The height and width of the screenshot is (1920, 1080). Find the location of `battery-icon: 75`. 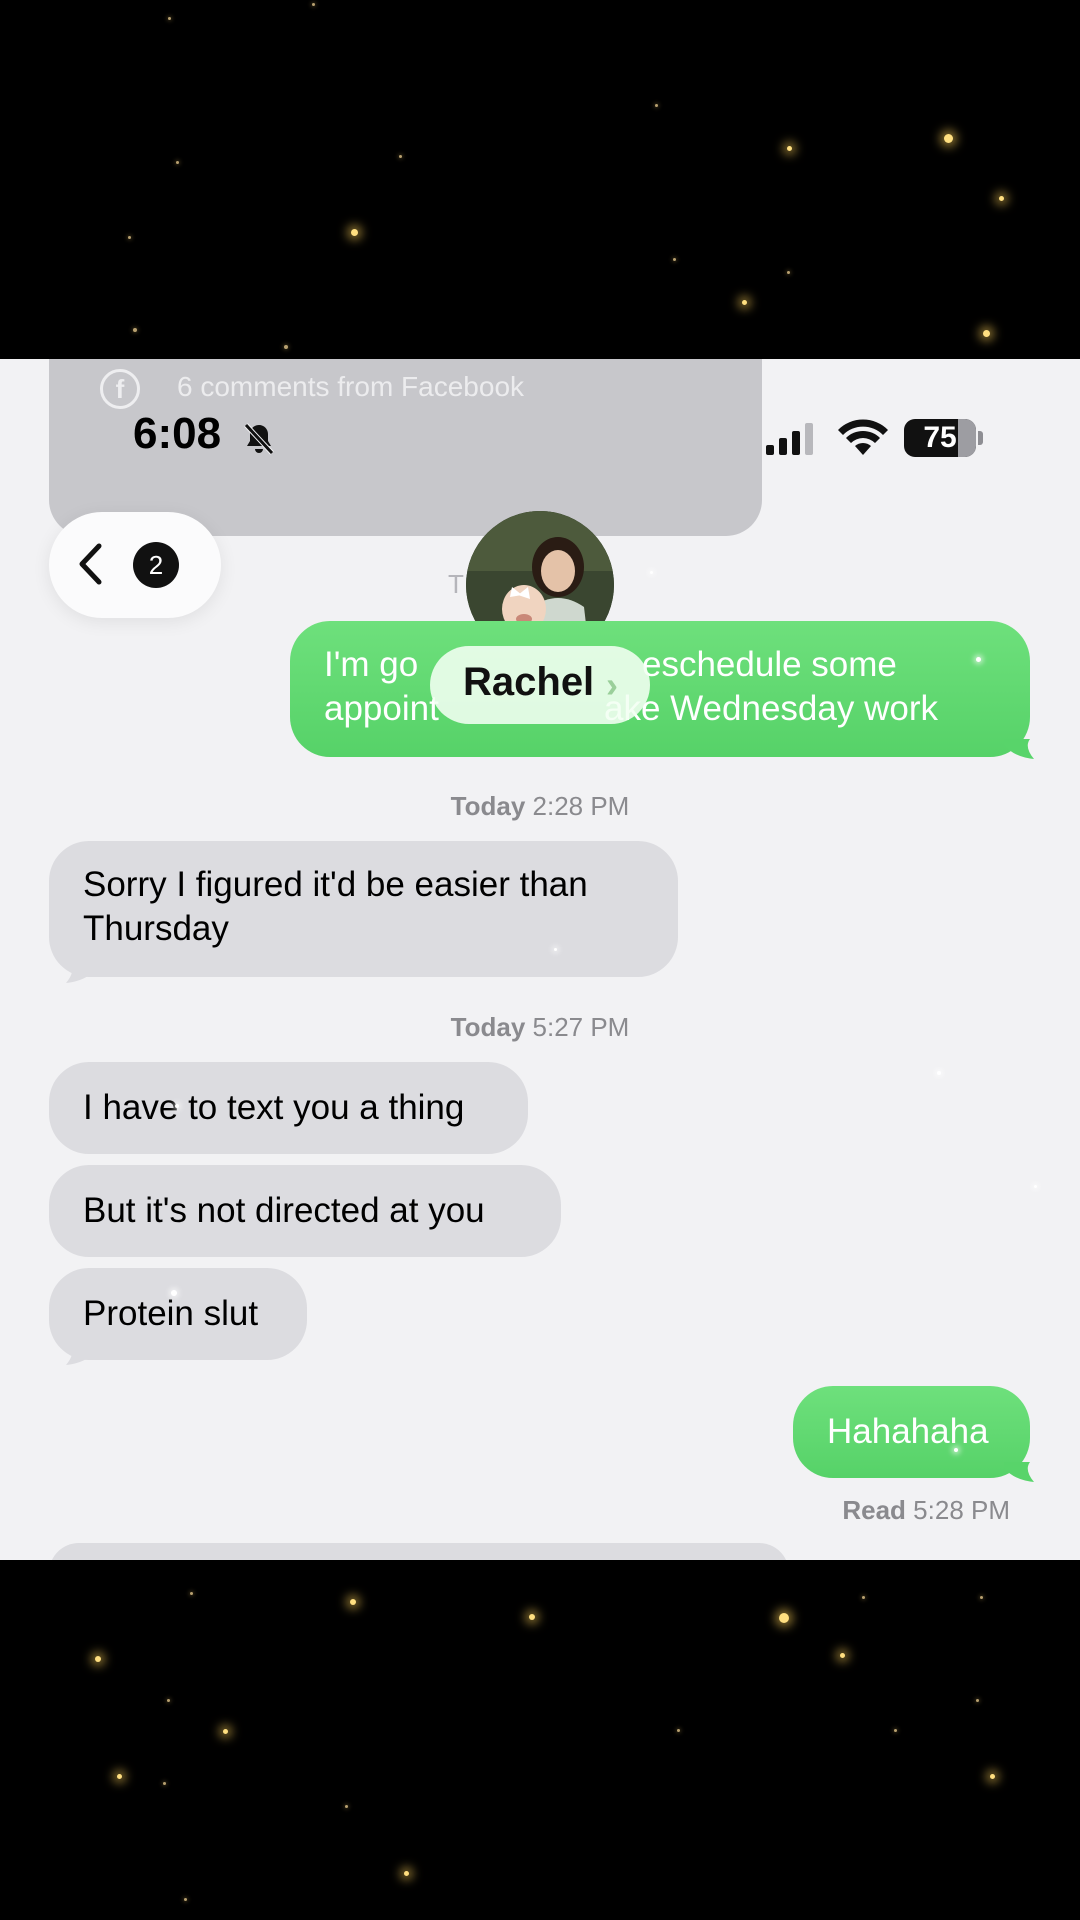

battery-icon: 75 is located at coordinates (943, 438).